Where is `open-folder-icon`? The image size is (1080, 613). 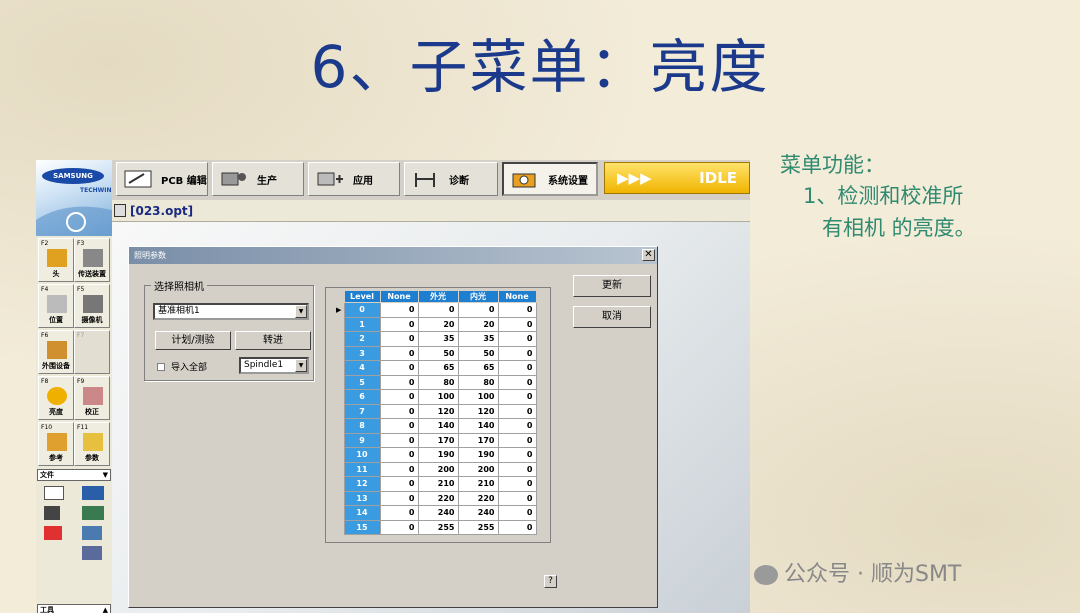
open-folder-icon is located at coordinates (93, 493).